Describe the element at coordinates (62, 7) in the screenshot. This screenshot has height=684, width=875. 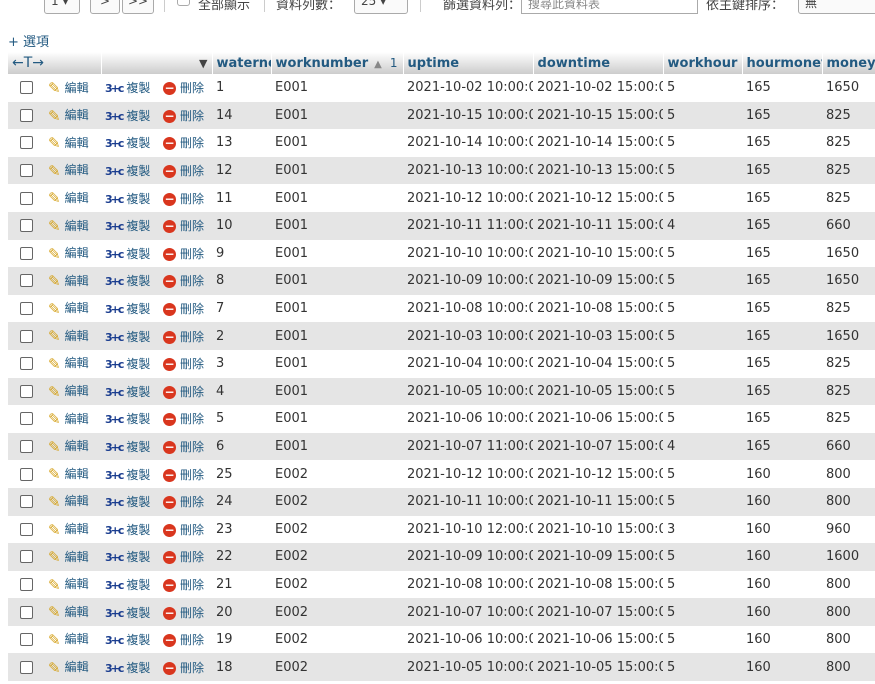
I see `page-select: 1 ▾` at that location.